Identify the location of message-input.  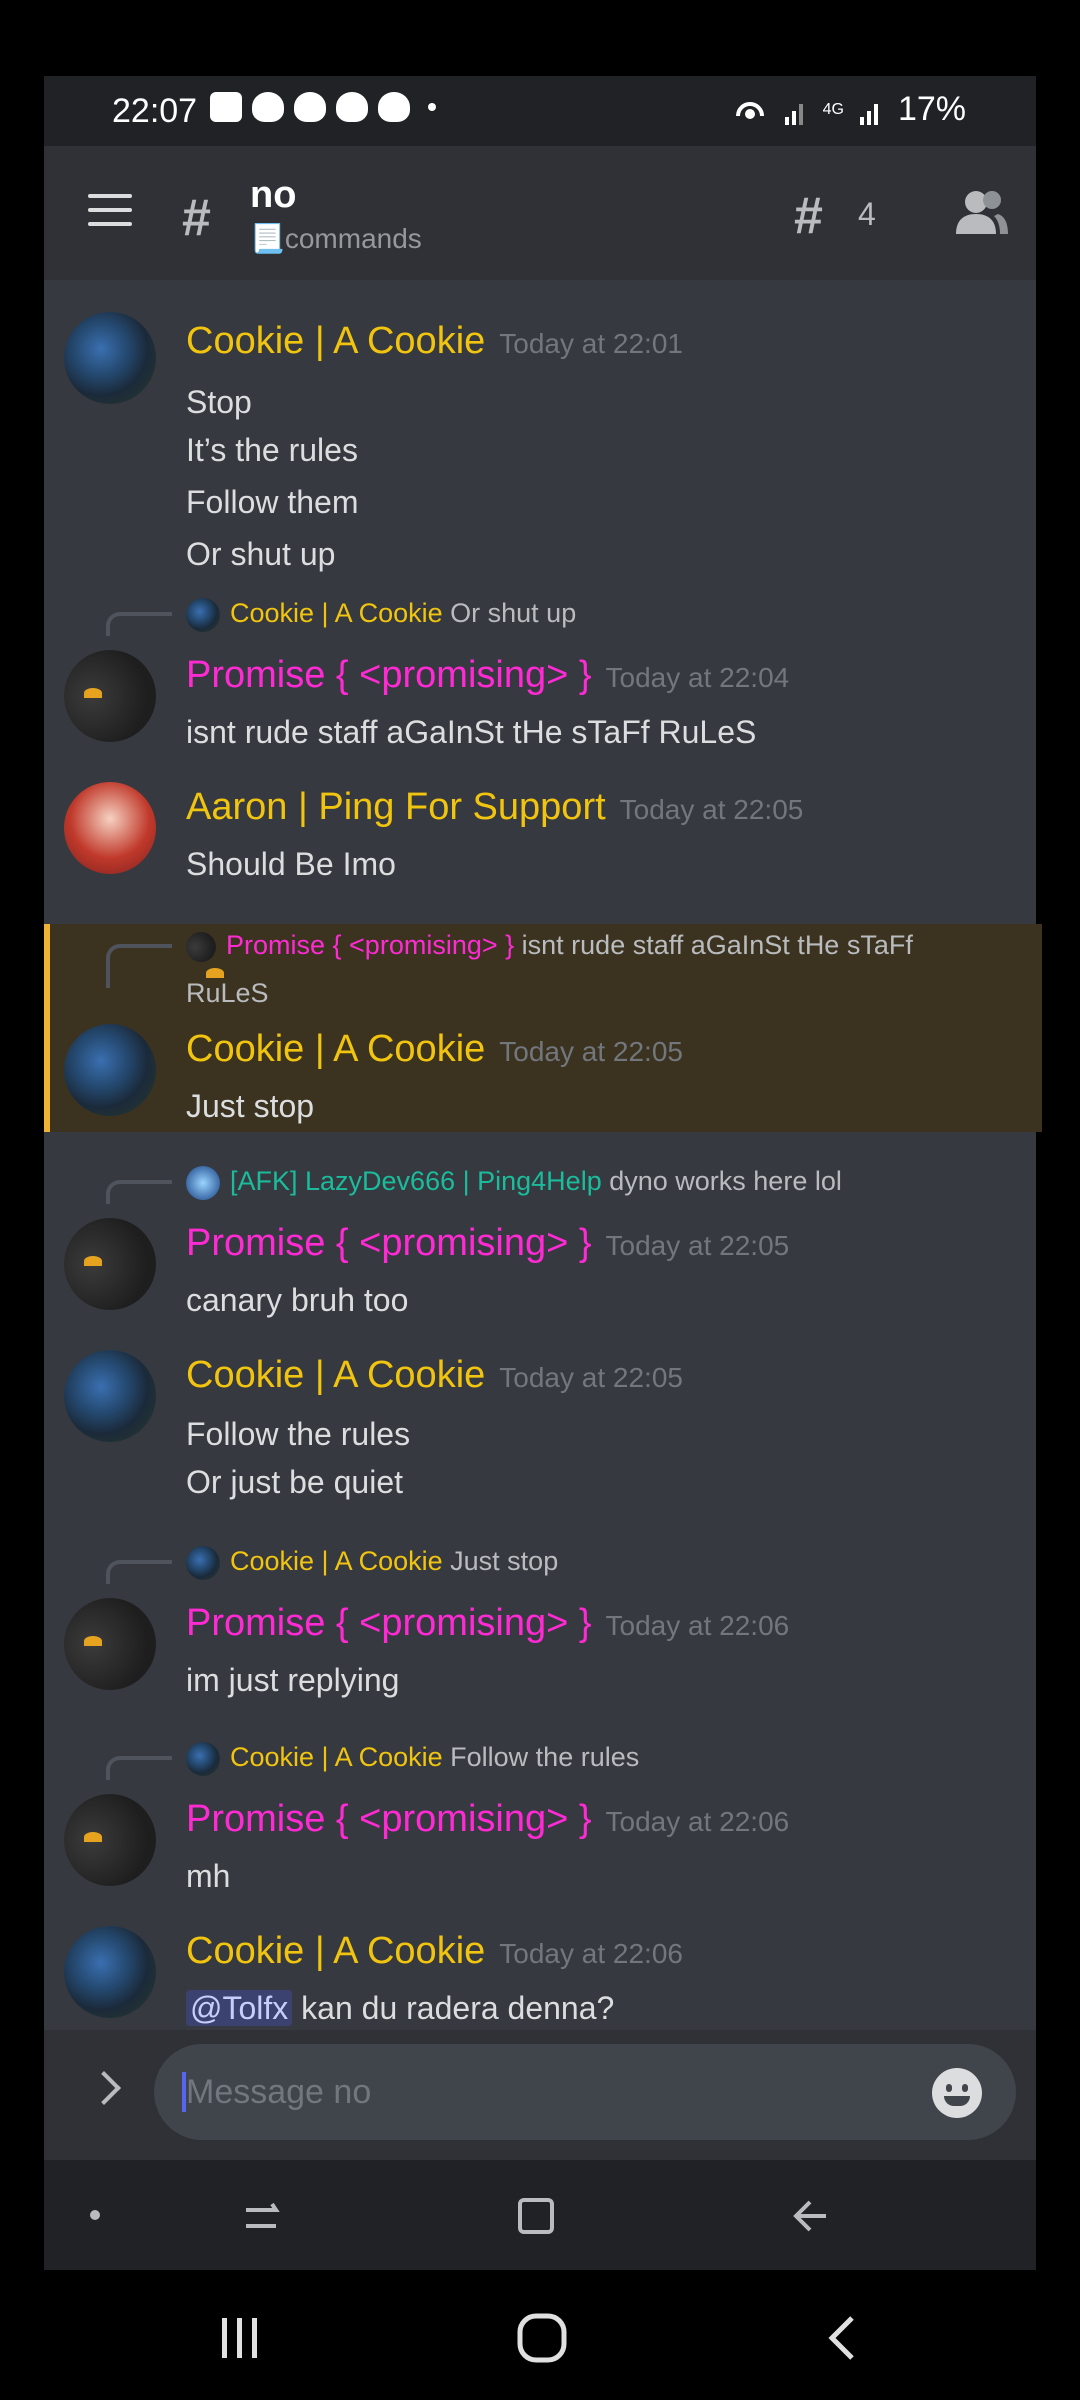
(546, 2092).